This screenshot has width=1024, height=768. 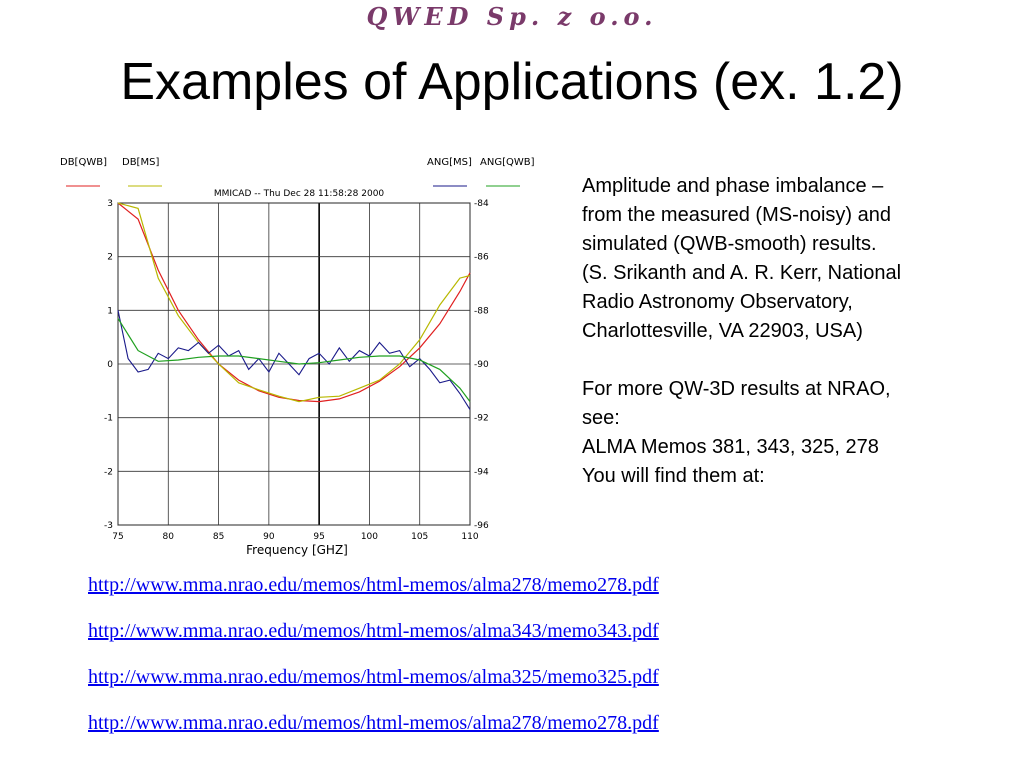 I want to click on desc-line: from the measured (MS-noisy) and, so click(x=737, y=215).